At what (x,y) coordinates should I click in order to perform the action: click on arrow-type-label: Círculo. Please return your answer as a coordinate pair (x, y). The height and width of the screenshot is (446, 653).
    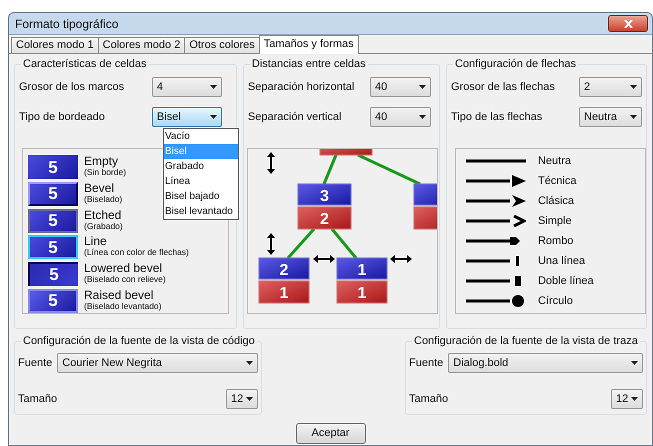
    Looking at the image, I should click on (555, 301).